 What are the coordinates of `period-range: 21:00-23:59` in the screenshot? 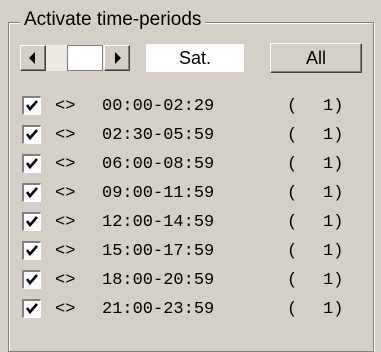 It's located at (158, 309).